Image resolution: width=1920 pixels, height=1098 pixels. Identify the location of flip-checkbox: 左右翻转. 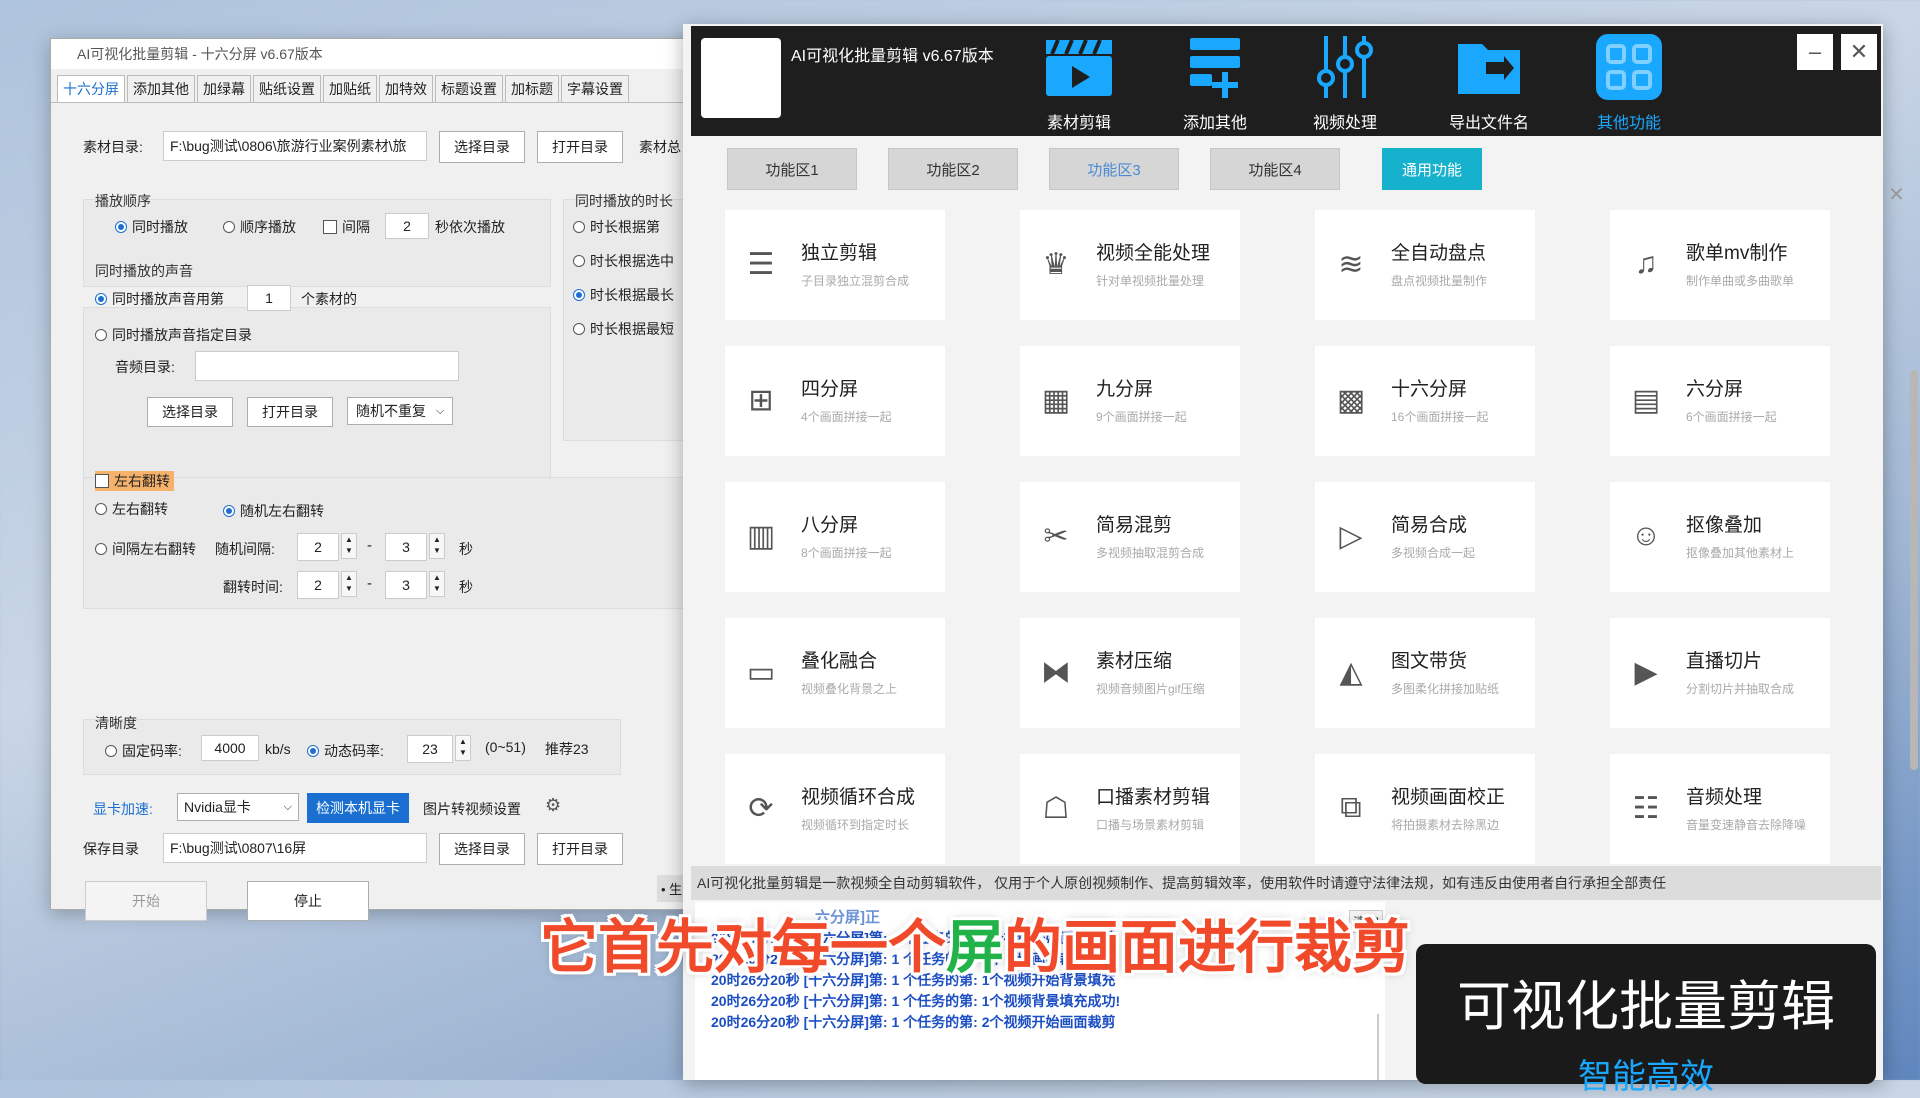
(134, 481).